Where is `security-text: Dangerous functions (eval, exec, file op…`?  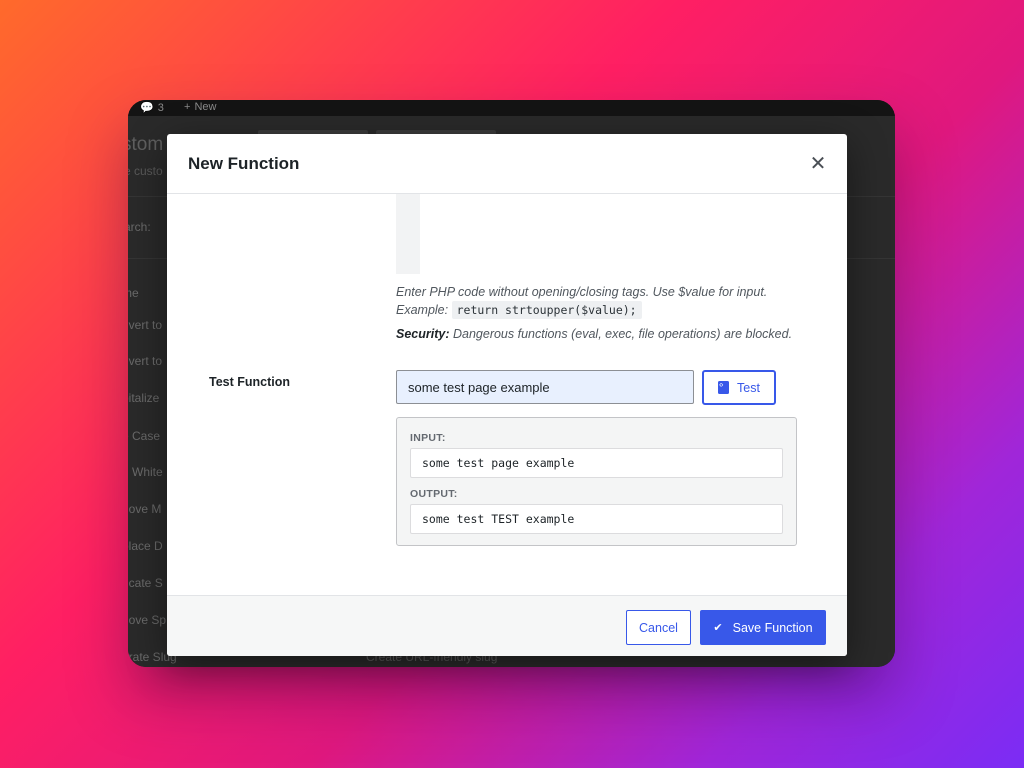 security-text: Dangerous functions (eval, exec, file op… is located at coordinates (622, 334).